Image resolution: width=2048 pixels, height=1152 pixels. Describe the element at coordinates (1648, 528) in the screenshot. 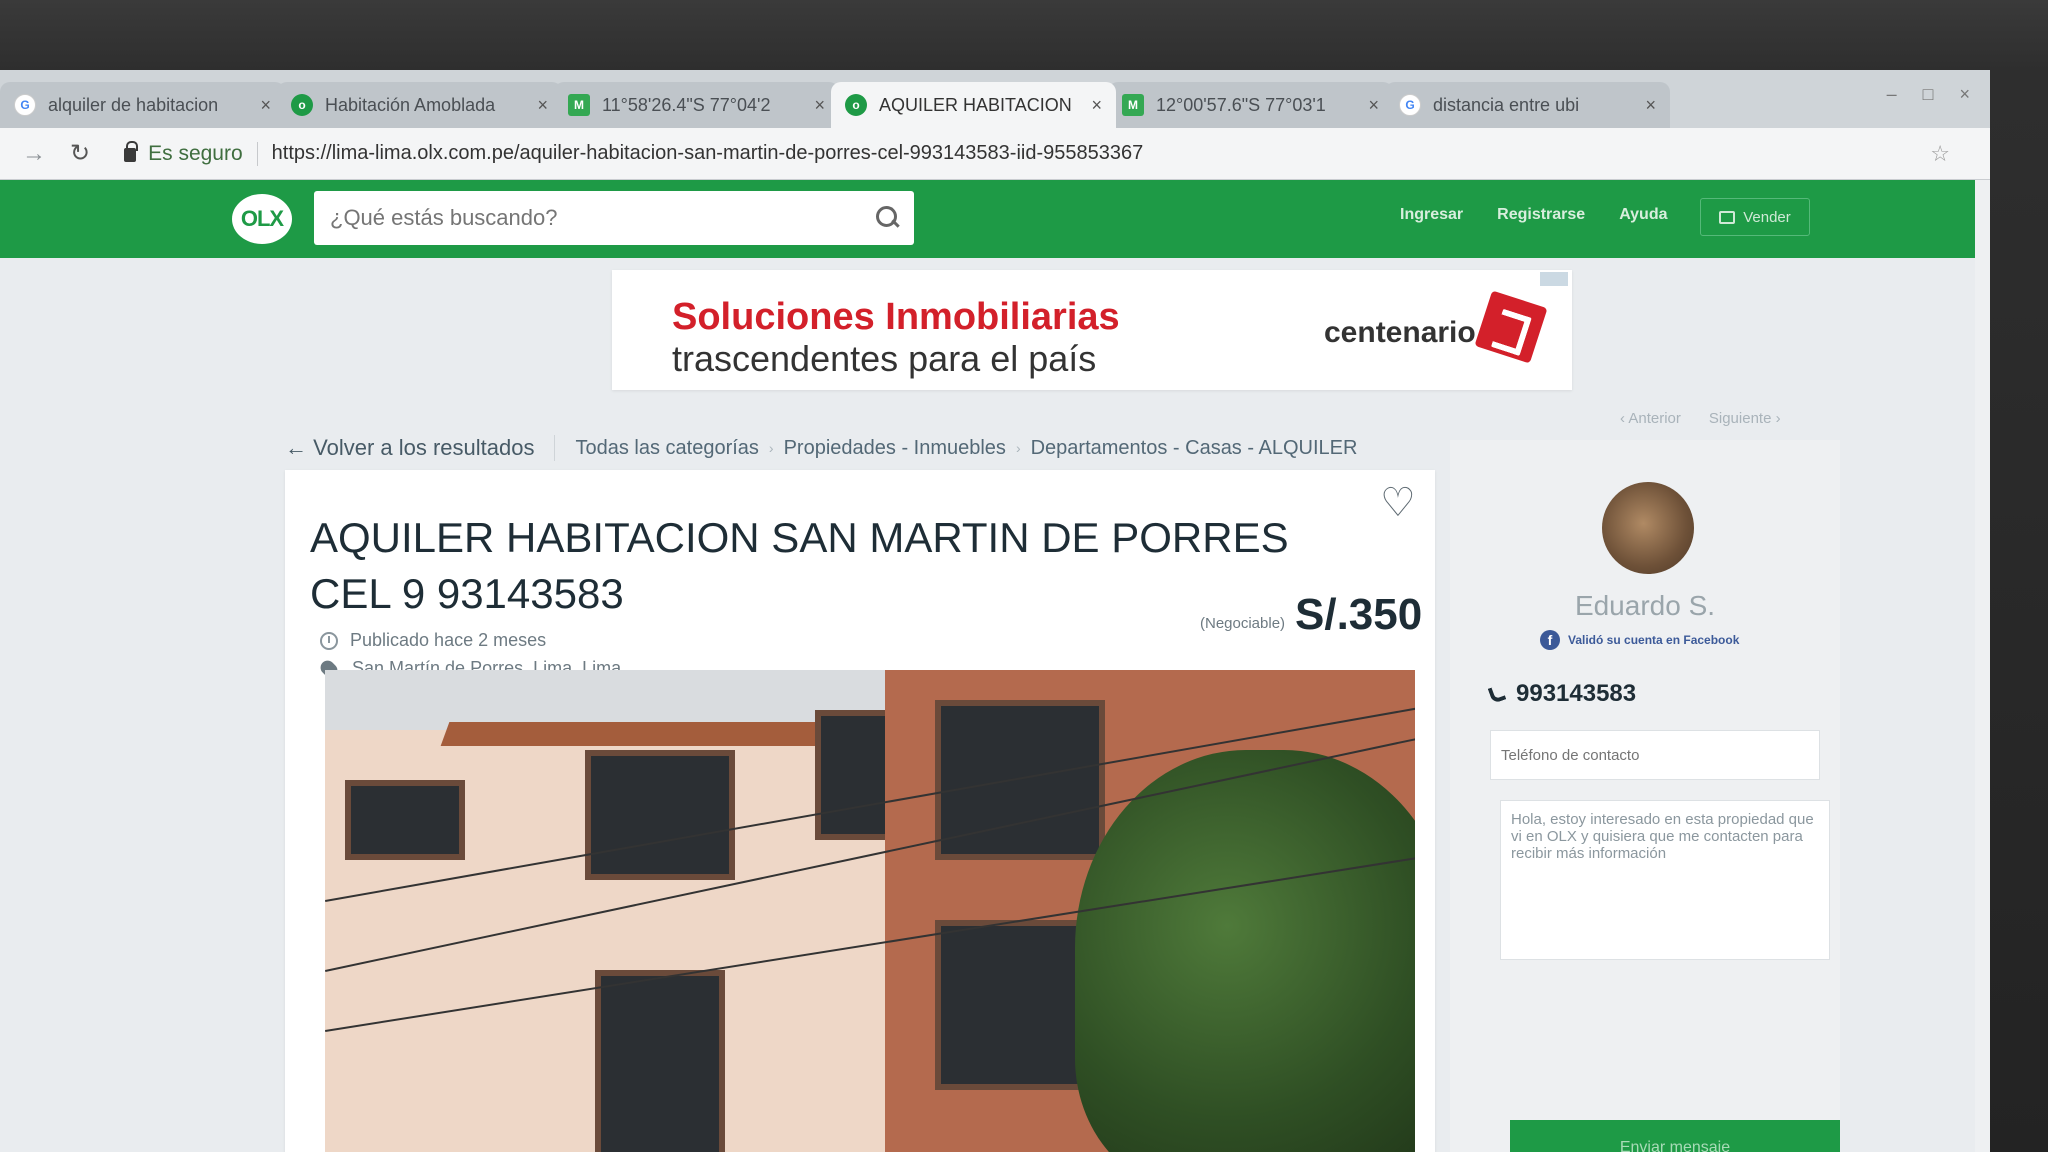

I see `seller-avatar` at that location.